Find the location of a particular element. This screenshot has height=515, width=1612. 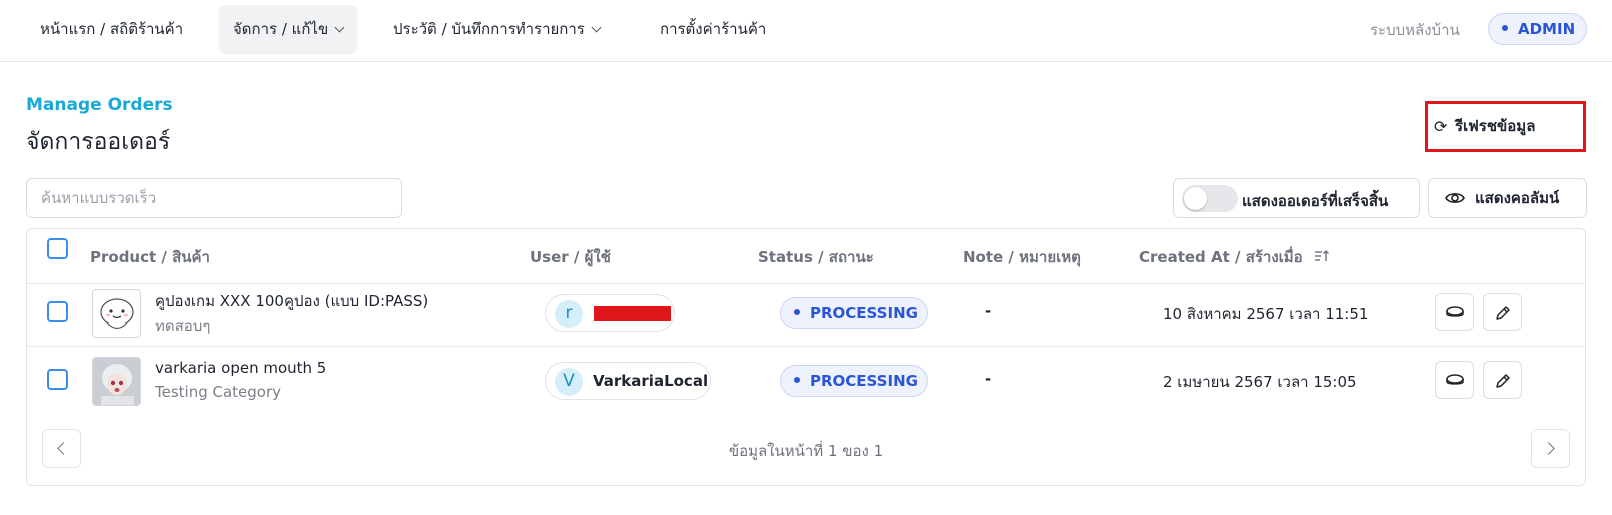

pagination-info: ข้อมูลในหน้าที่ 1 ของ 1 is located at coordinates (806, 451).